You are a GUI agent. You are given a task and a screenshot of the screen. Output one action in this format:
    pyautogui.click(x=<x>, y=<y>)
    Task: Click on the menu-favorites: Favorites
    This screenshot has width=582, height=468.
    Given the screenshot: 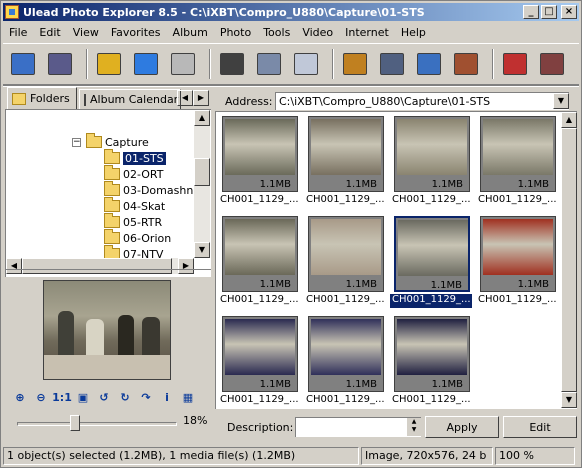 What is the action you would take?
    pyautogui.click(x=136, y=32)
    